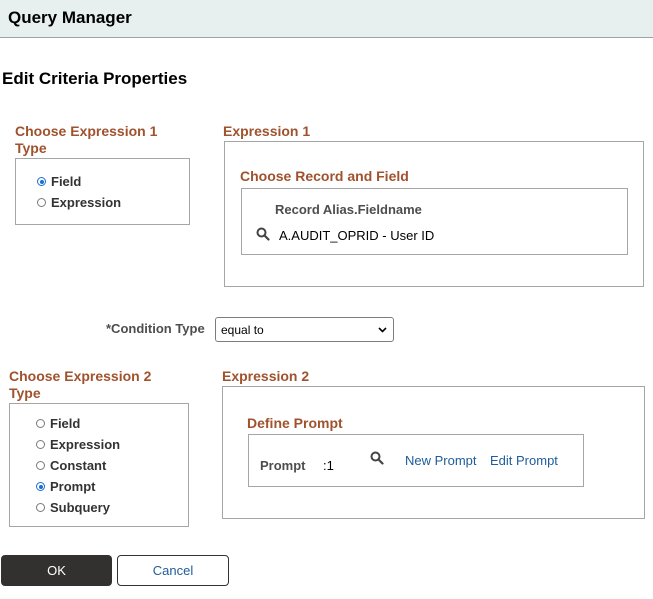  Describe the element at coordinates (348, 209) in the screenshot. I see `record-alias-column-header: Record Alias.Fieldname` at that location.